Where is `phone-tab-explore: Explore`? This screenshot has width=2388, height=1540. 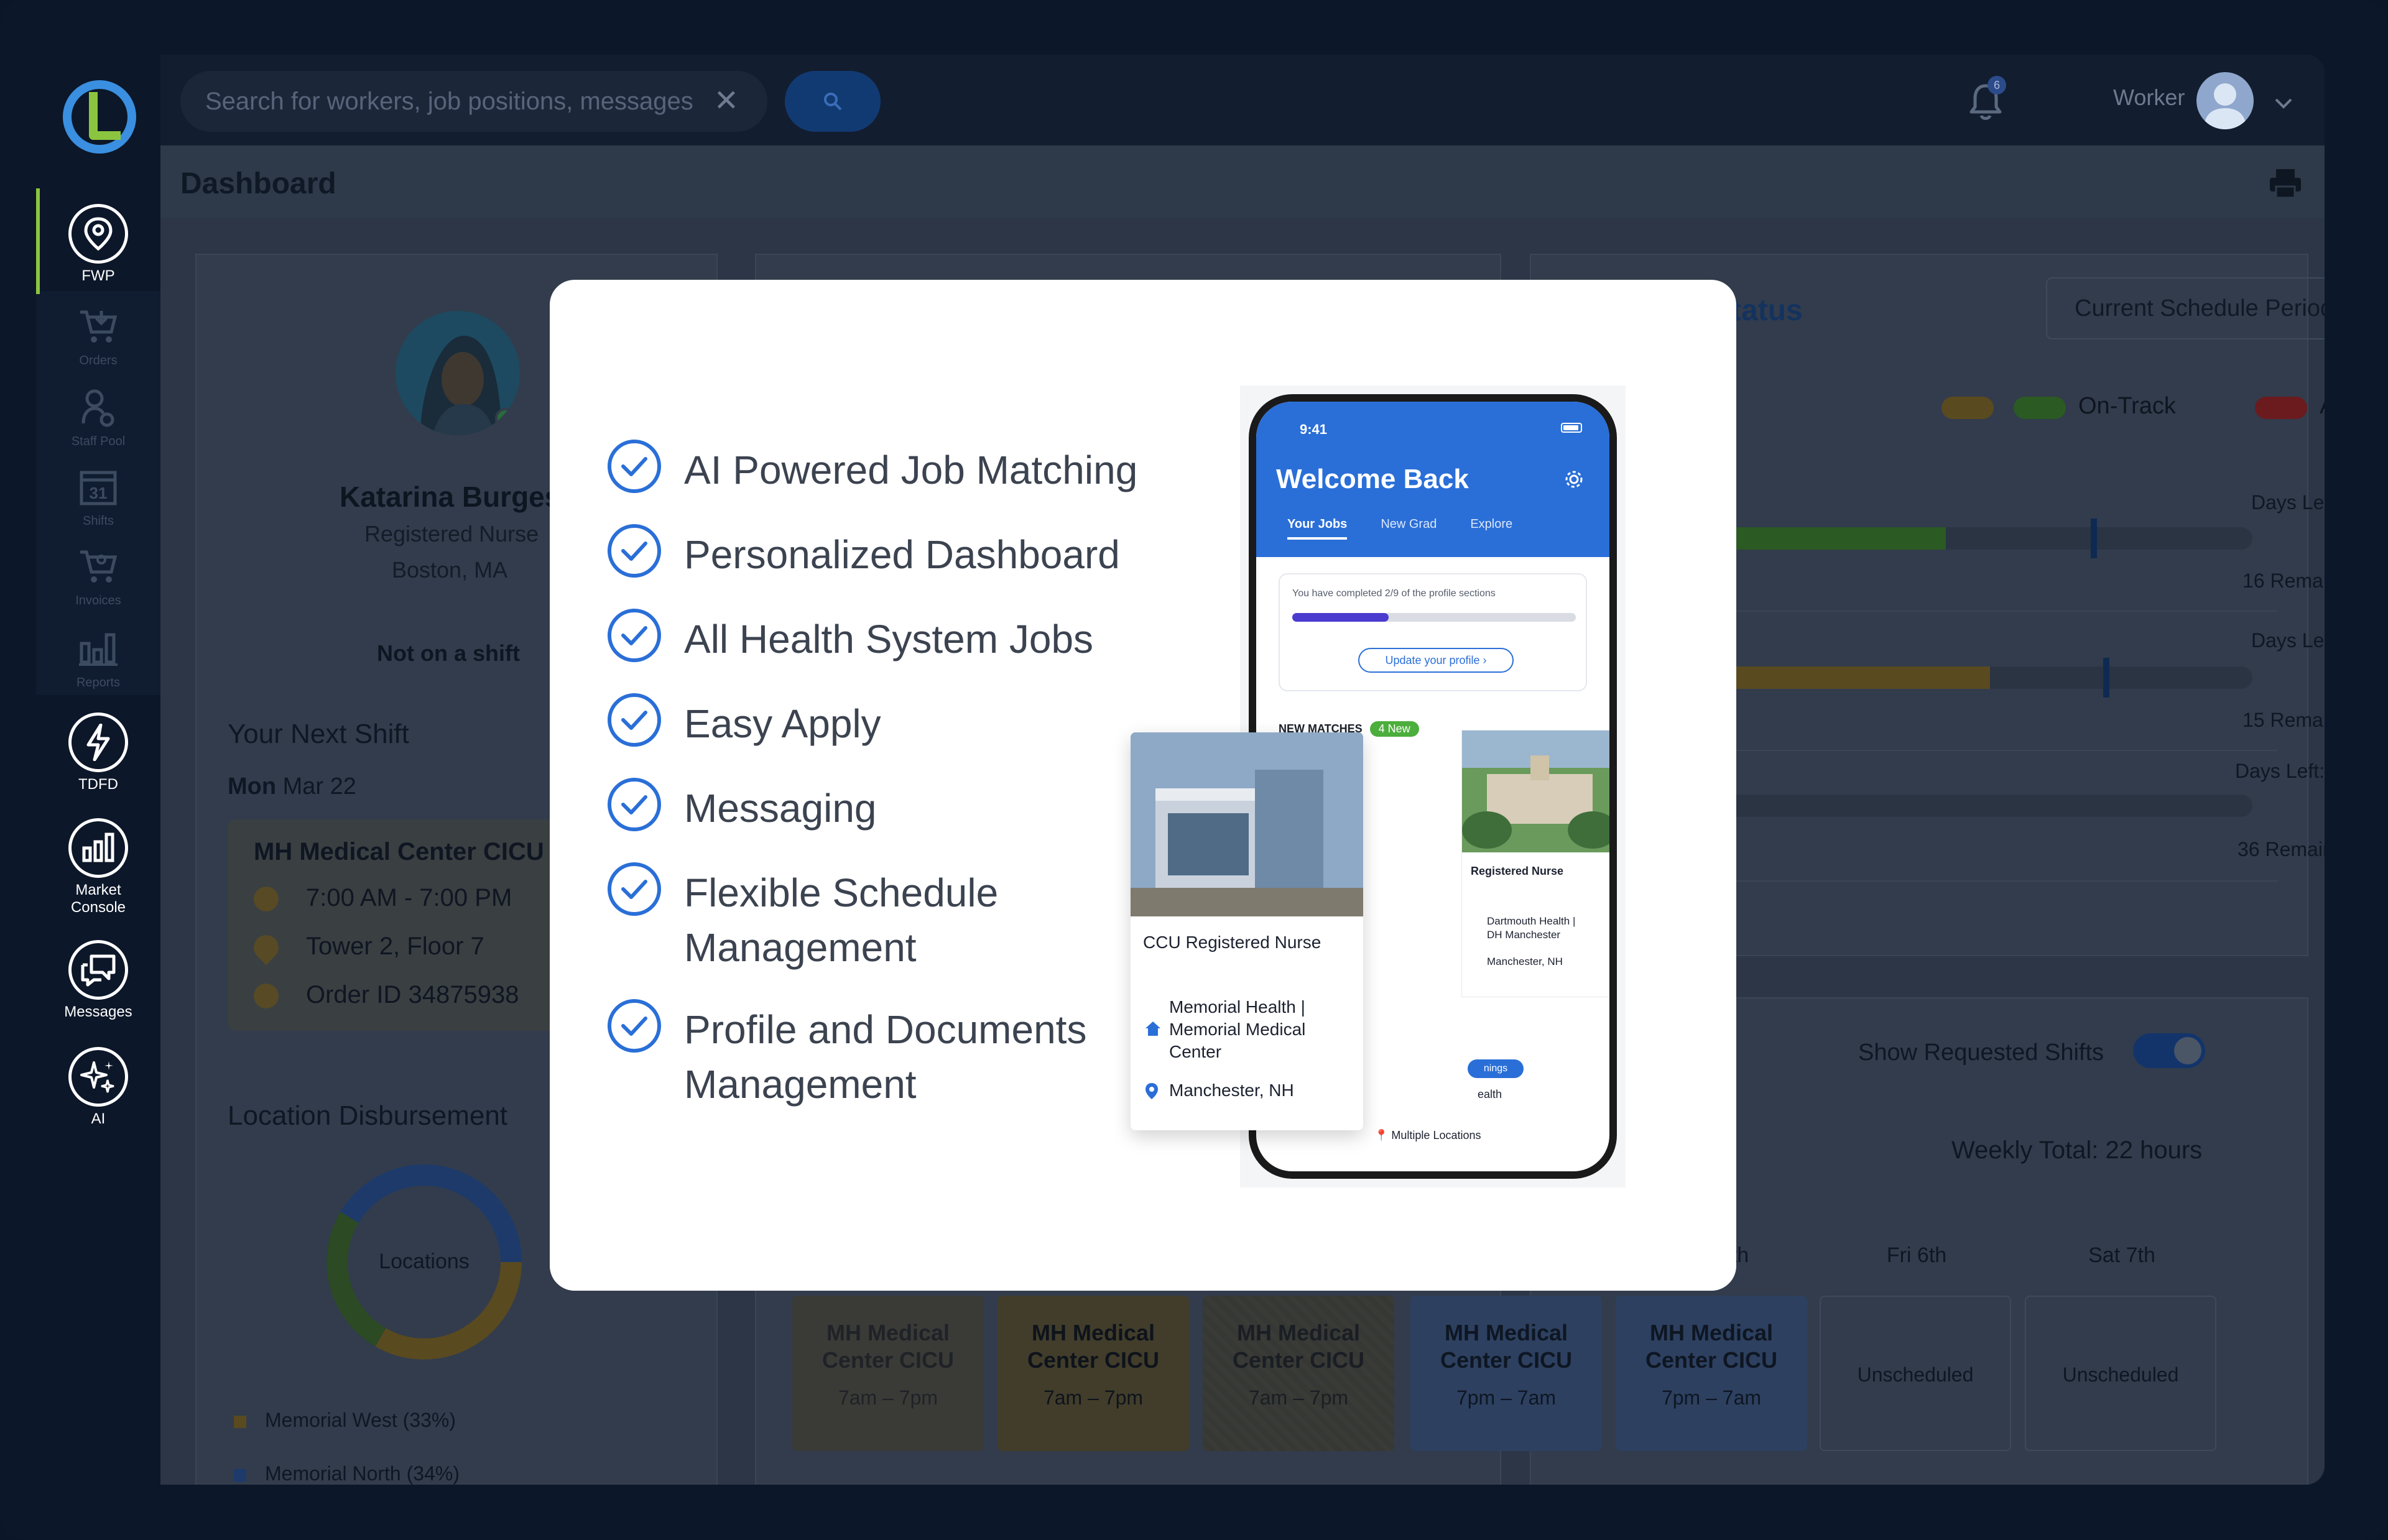 phone-tab-explore: Explore is located at coordinates (1491, 524).